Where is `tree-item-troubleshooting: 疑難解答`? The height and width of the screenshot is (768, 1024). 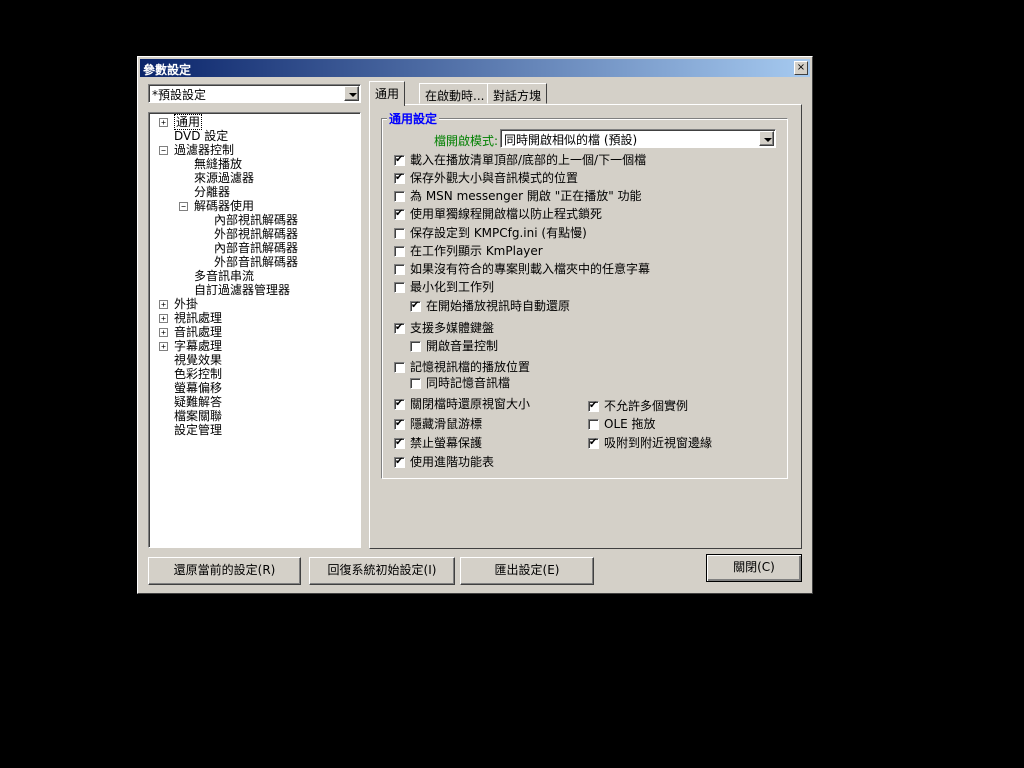
tree-item-troubleshooting: 疑難解答 is located at coordinates (198, 402).